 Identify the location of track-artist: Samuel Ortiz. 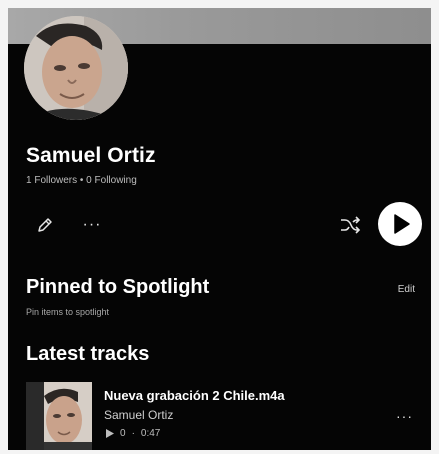
(138, 415).